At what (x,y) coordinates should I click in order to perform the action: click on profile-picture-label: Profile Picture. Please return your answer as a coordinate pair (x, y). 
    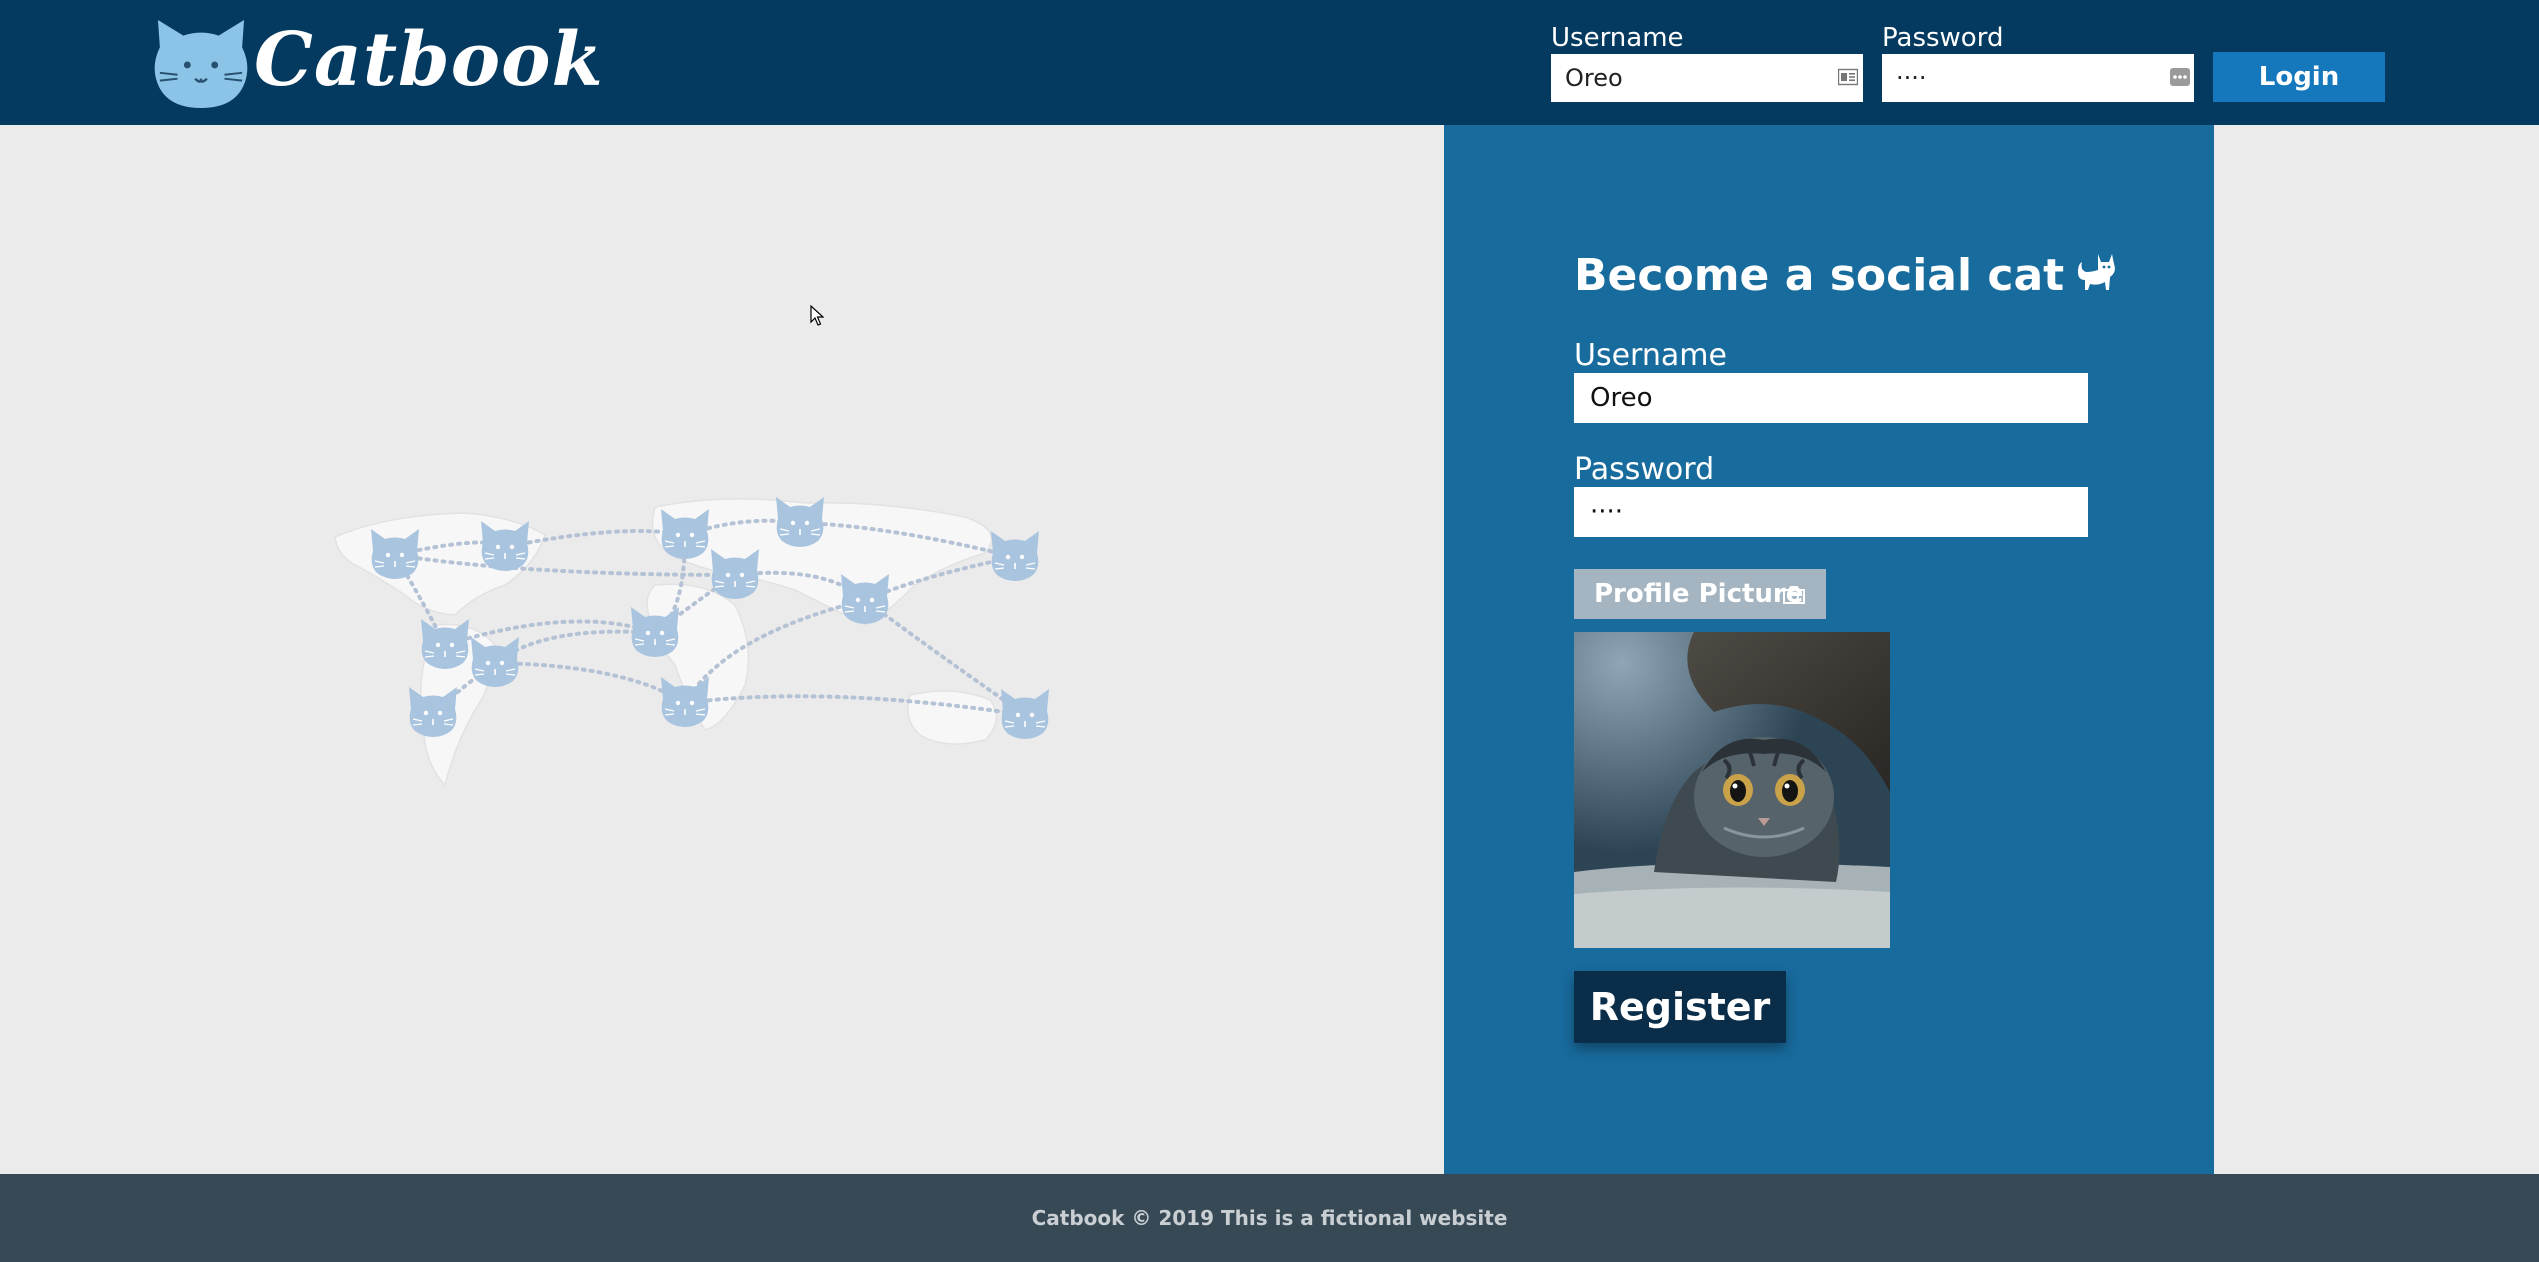
    Looking at the image, I should click on (1699, 594).